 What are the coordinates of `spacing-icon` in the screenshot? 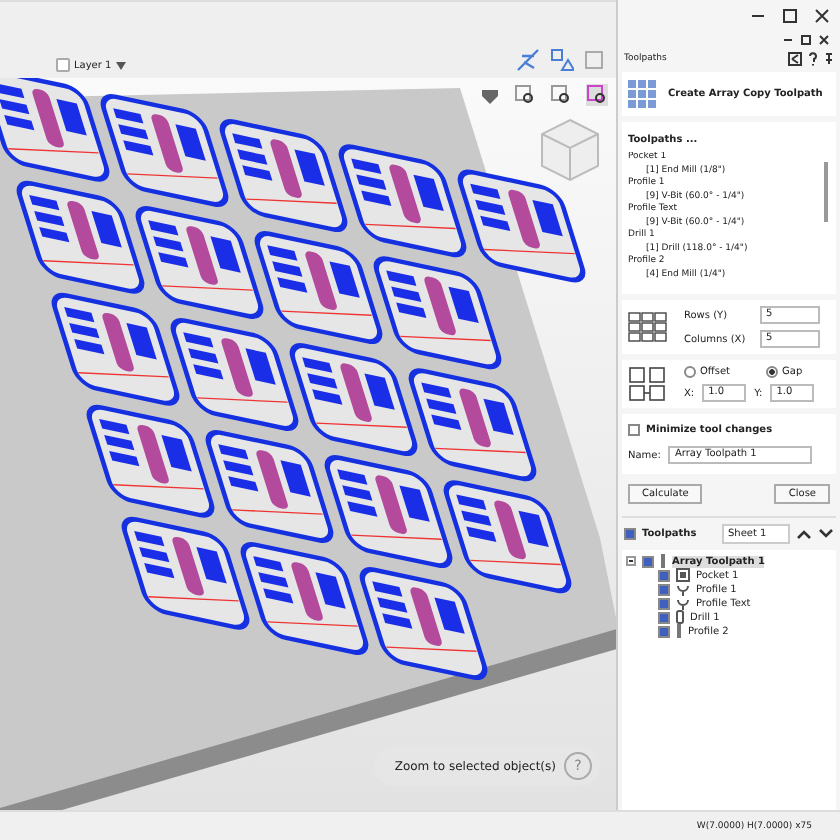 It's located at (648, 384).